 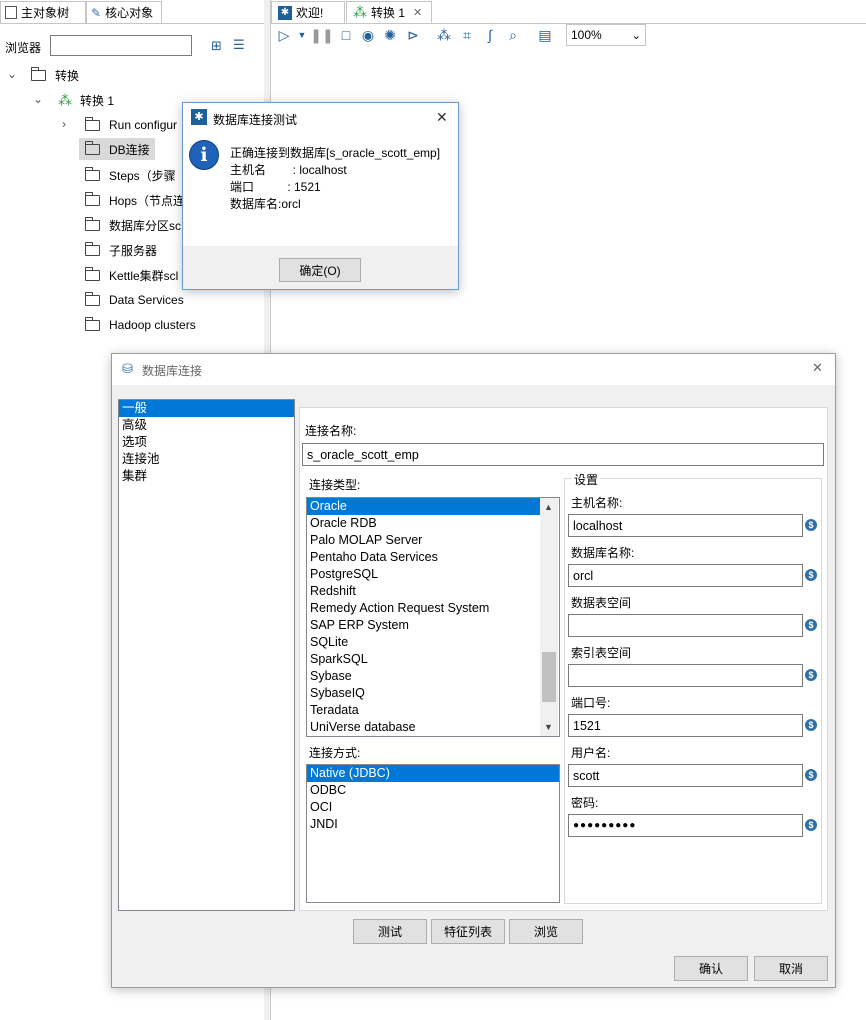 What do you see at coordinates (685, 625) in the screenshot?
I see `tablespace-input` at bounding box center [685, 625].